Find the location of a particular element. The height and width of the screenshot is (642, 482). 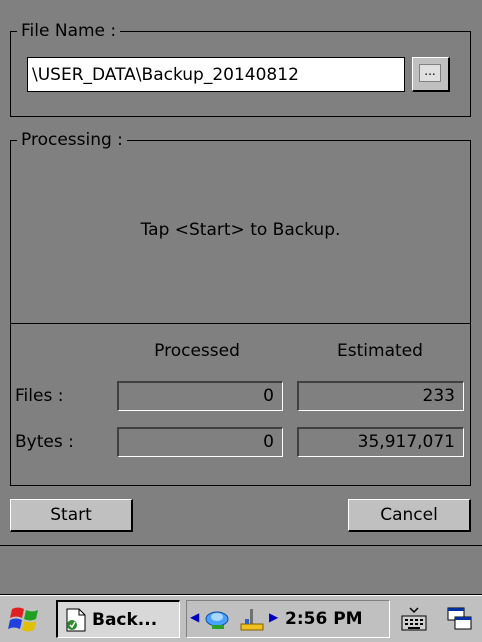

usb-connection-icon is located at coordinates (252, 620).